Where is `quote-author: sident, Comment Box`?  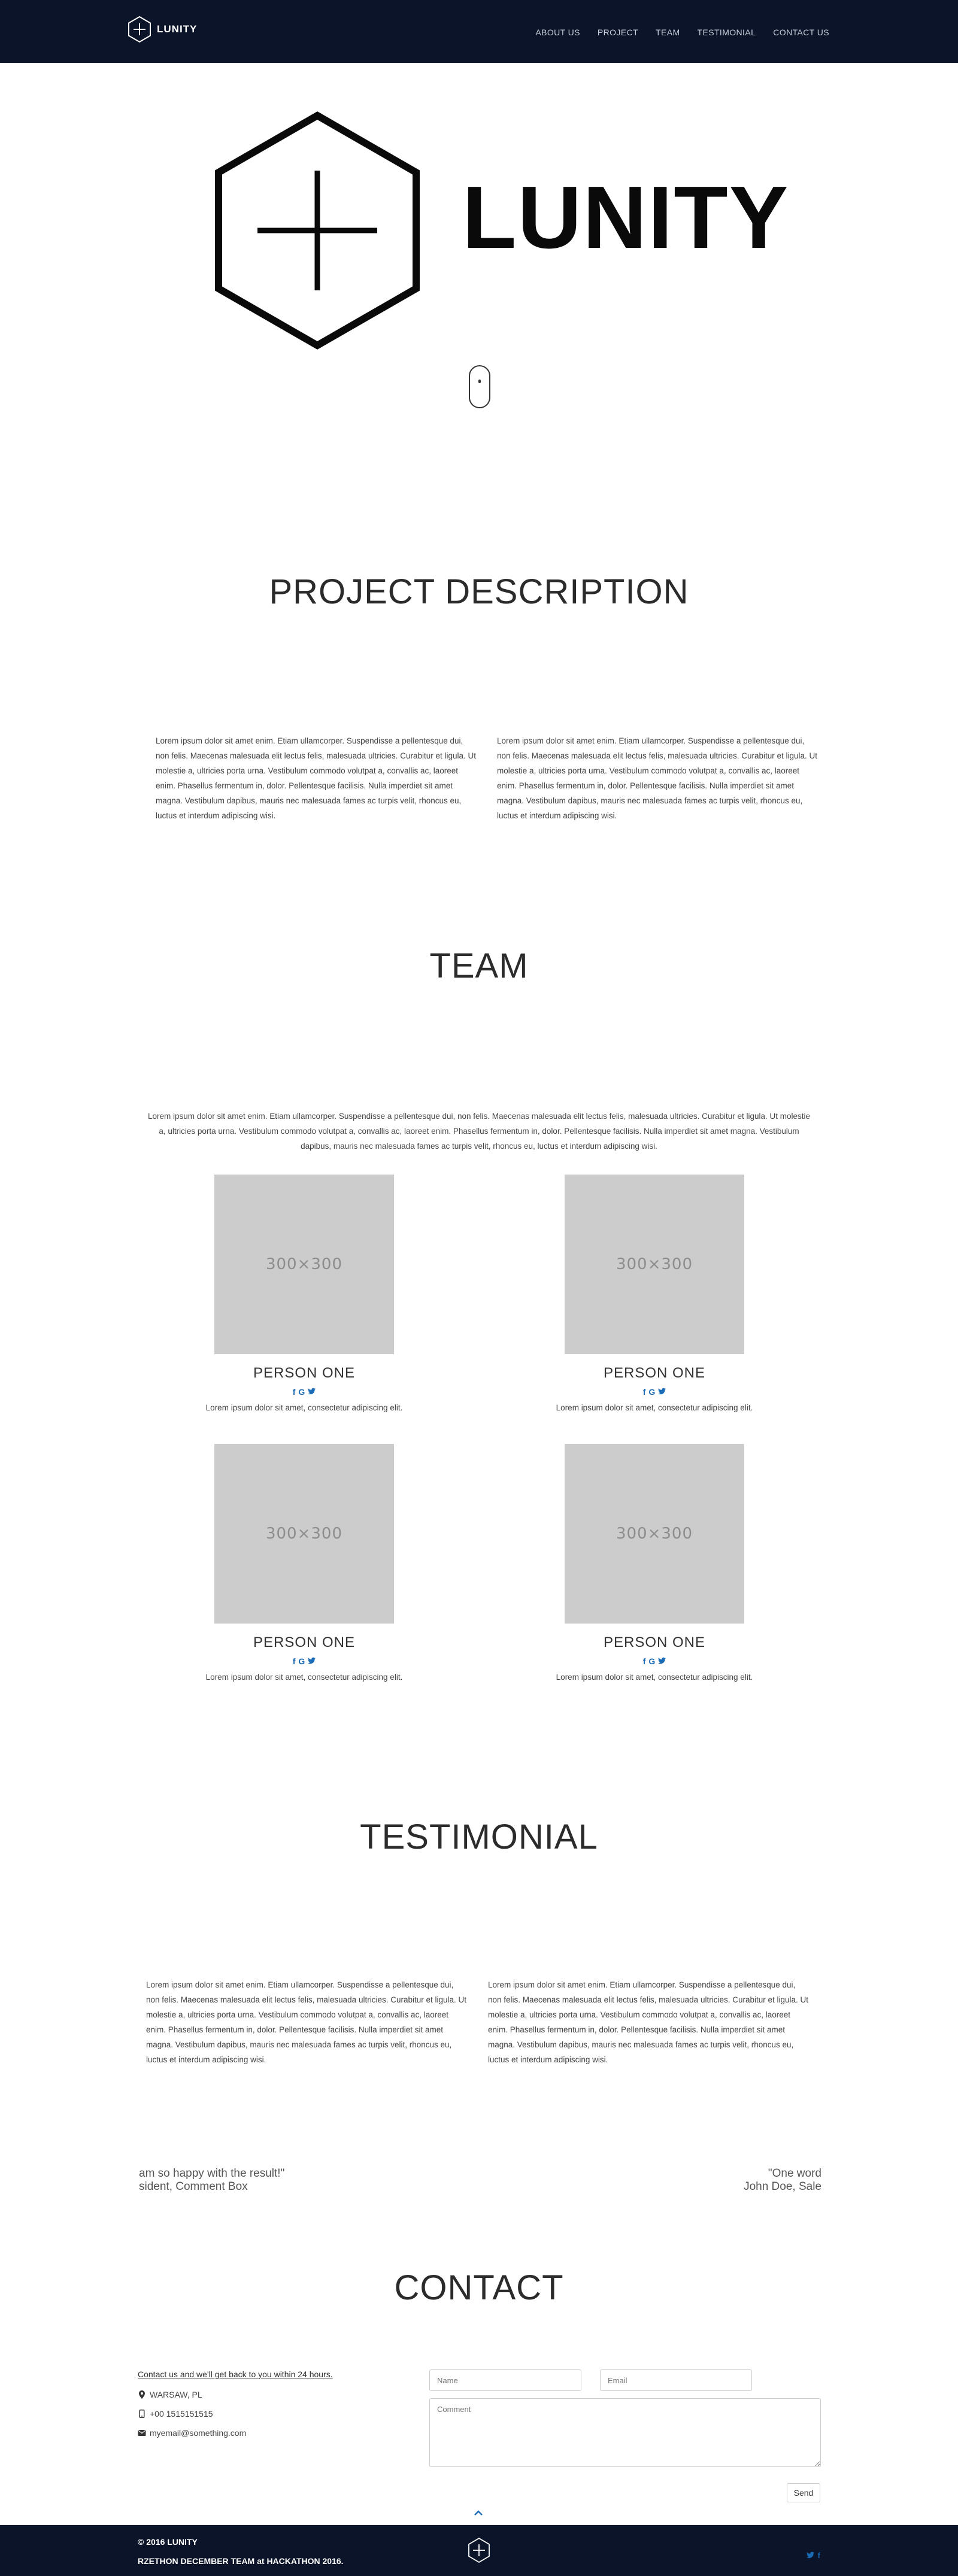 quote-author: sident, Comment Box is located at coordinates (193, 2186).